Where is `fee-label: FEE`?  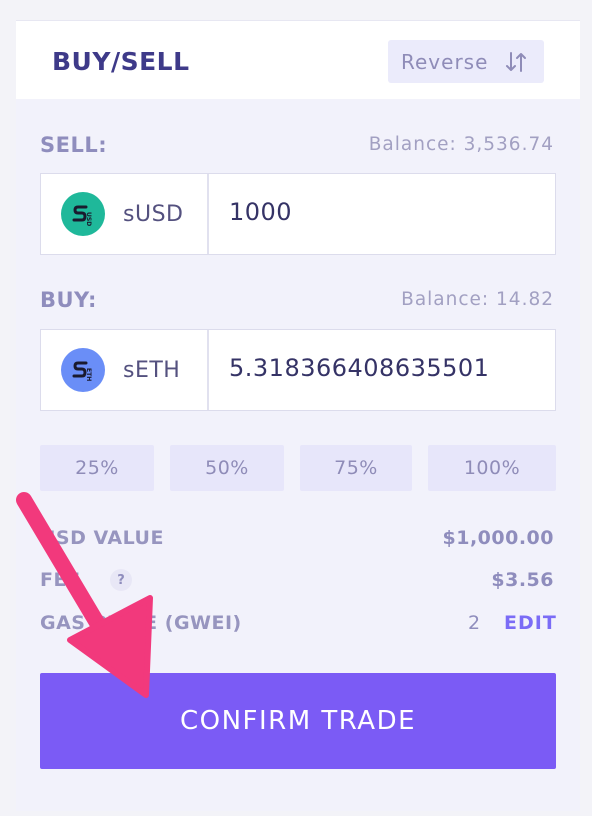
fee-label: FEE is located at coordinates (60, 580).